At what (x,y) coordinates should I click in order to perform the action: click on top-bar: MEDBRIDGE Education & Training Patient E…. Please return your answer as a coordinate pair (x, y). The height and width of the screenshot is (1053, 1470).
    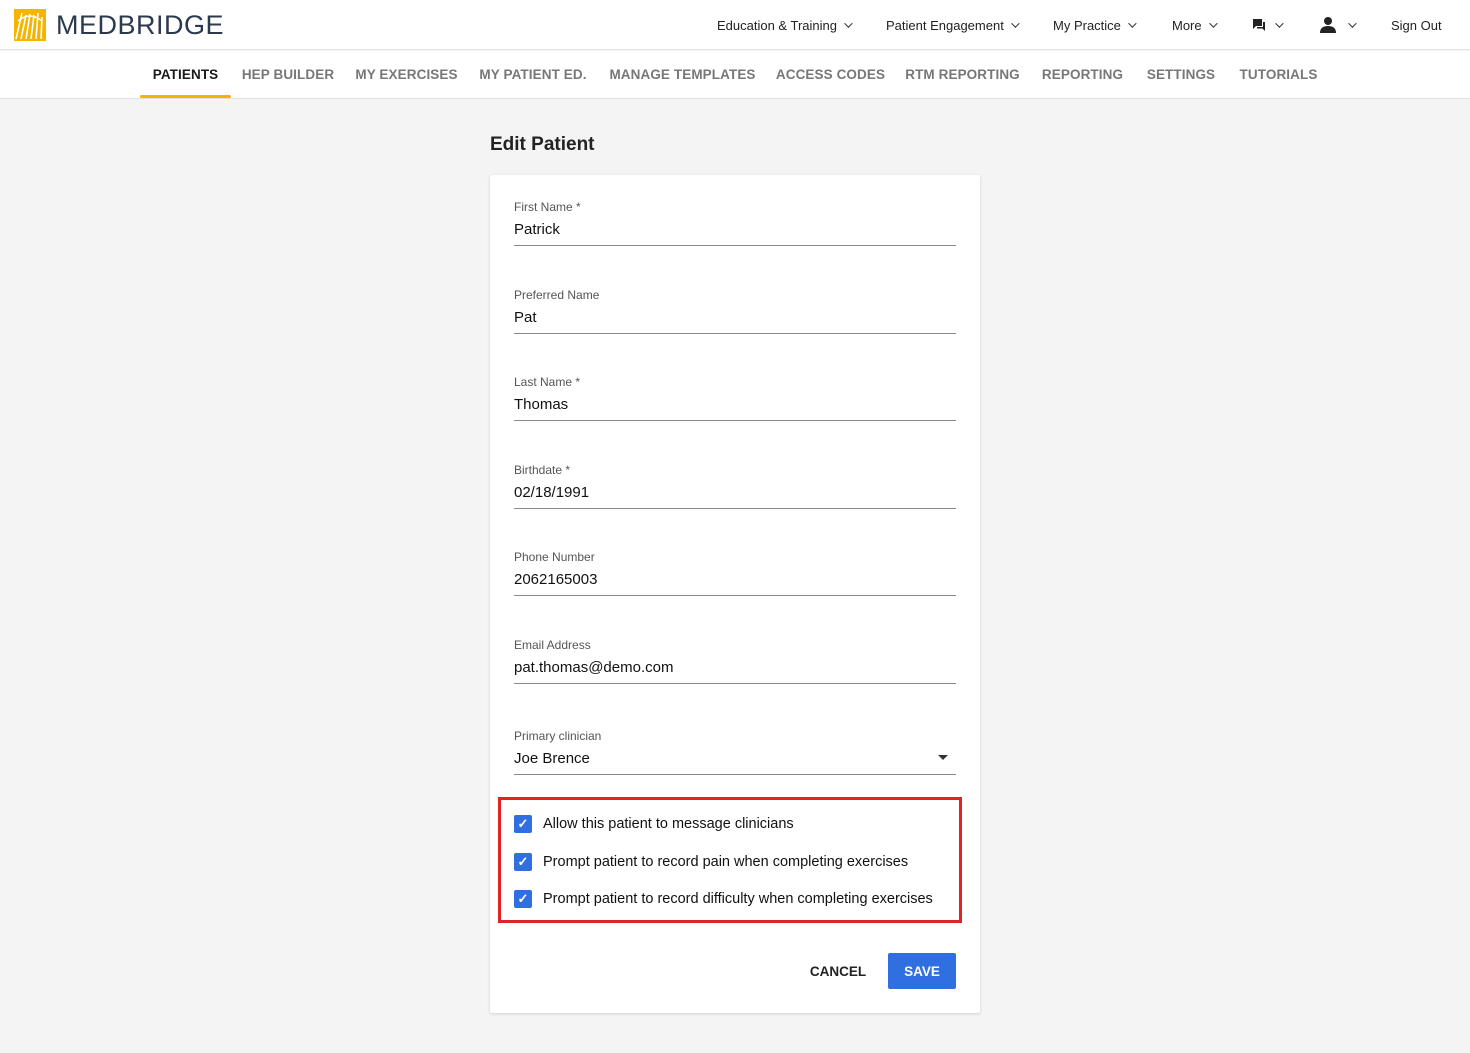
    Looking at the image, I should click on (735, 25).